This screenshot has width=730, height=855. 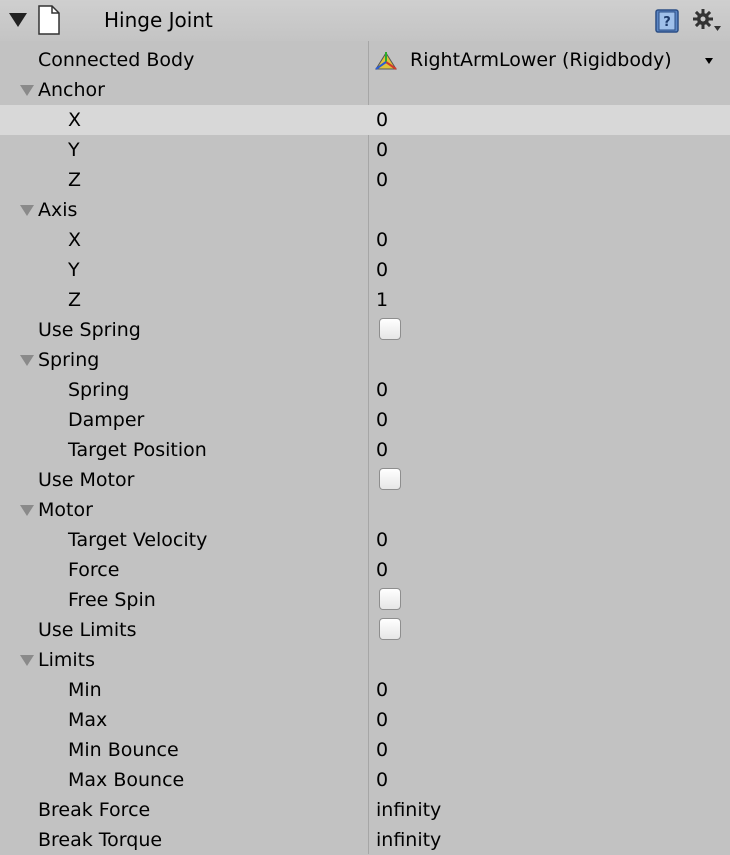 What do you see at coordinates (408, 840) in the screenshot?
I see `break-torque-field: infinity` at bounding box center [408, 840].